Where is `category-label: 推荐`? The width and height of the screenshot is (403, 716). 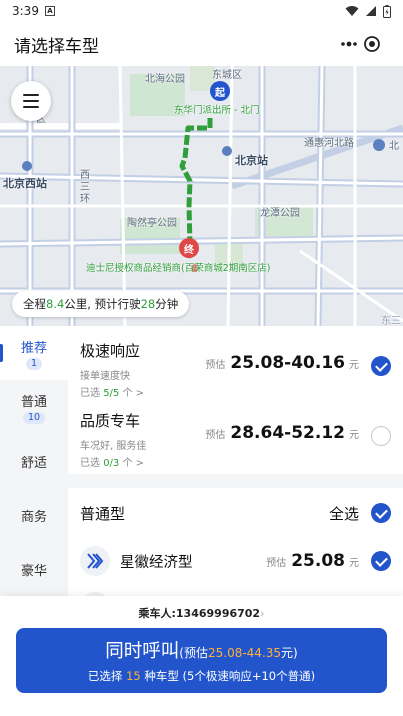
category-label: 推荐 is located at coordinates (33, 348).